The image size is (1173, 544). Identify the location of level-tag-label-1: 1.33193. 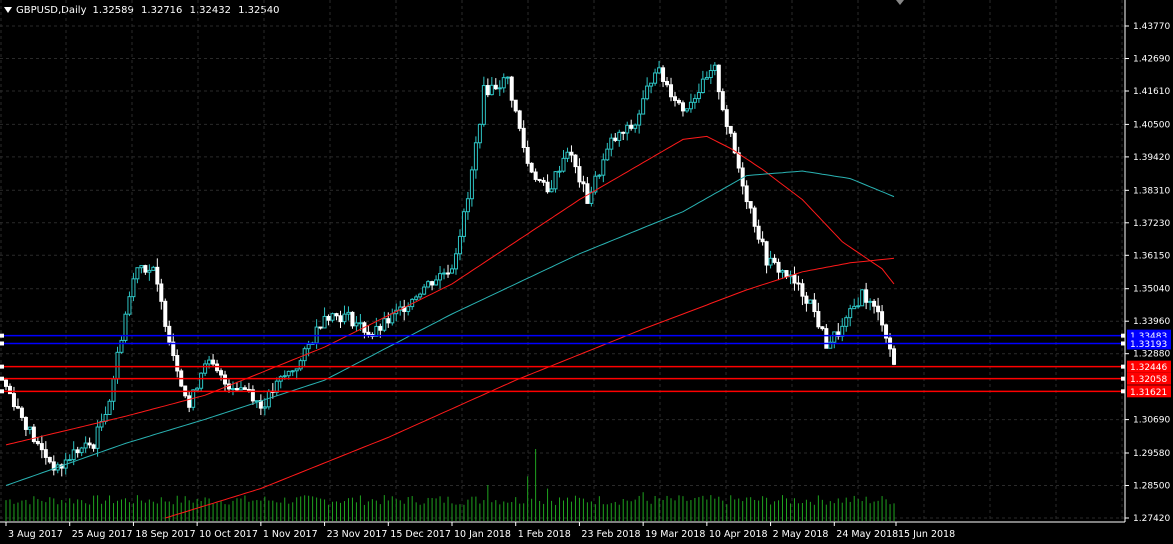
(1148, 345).